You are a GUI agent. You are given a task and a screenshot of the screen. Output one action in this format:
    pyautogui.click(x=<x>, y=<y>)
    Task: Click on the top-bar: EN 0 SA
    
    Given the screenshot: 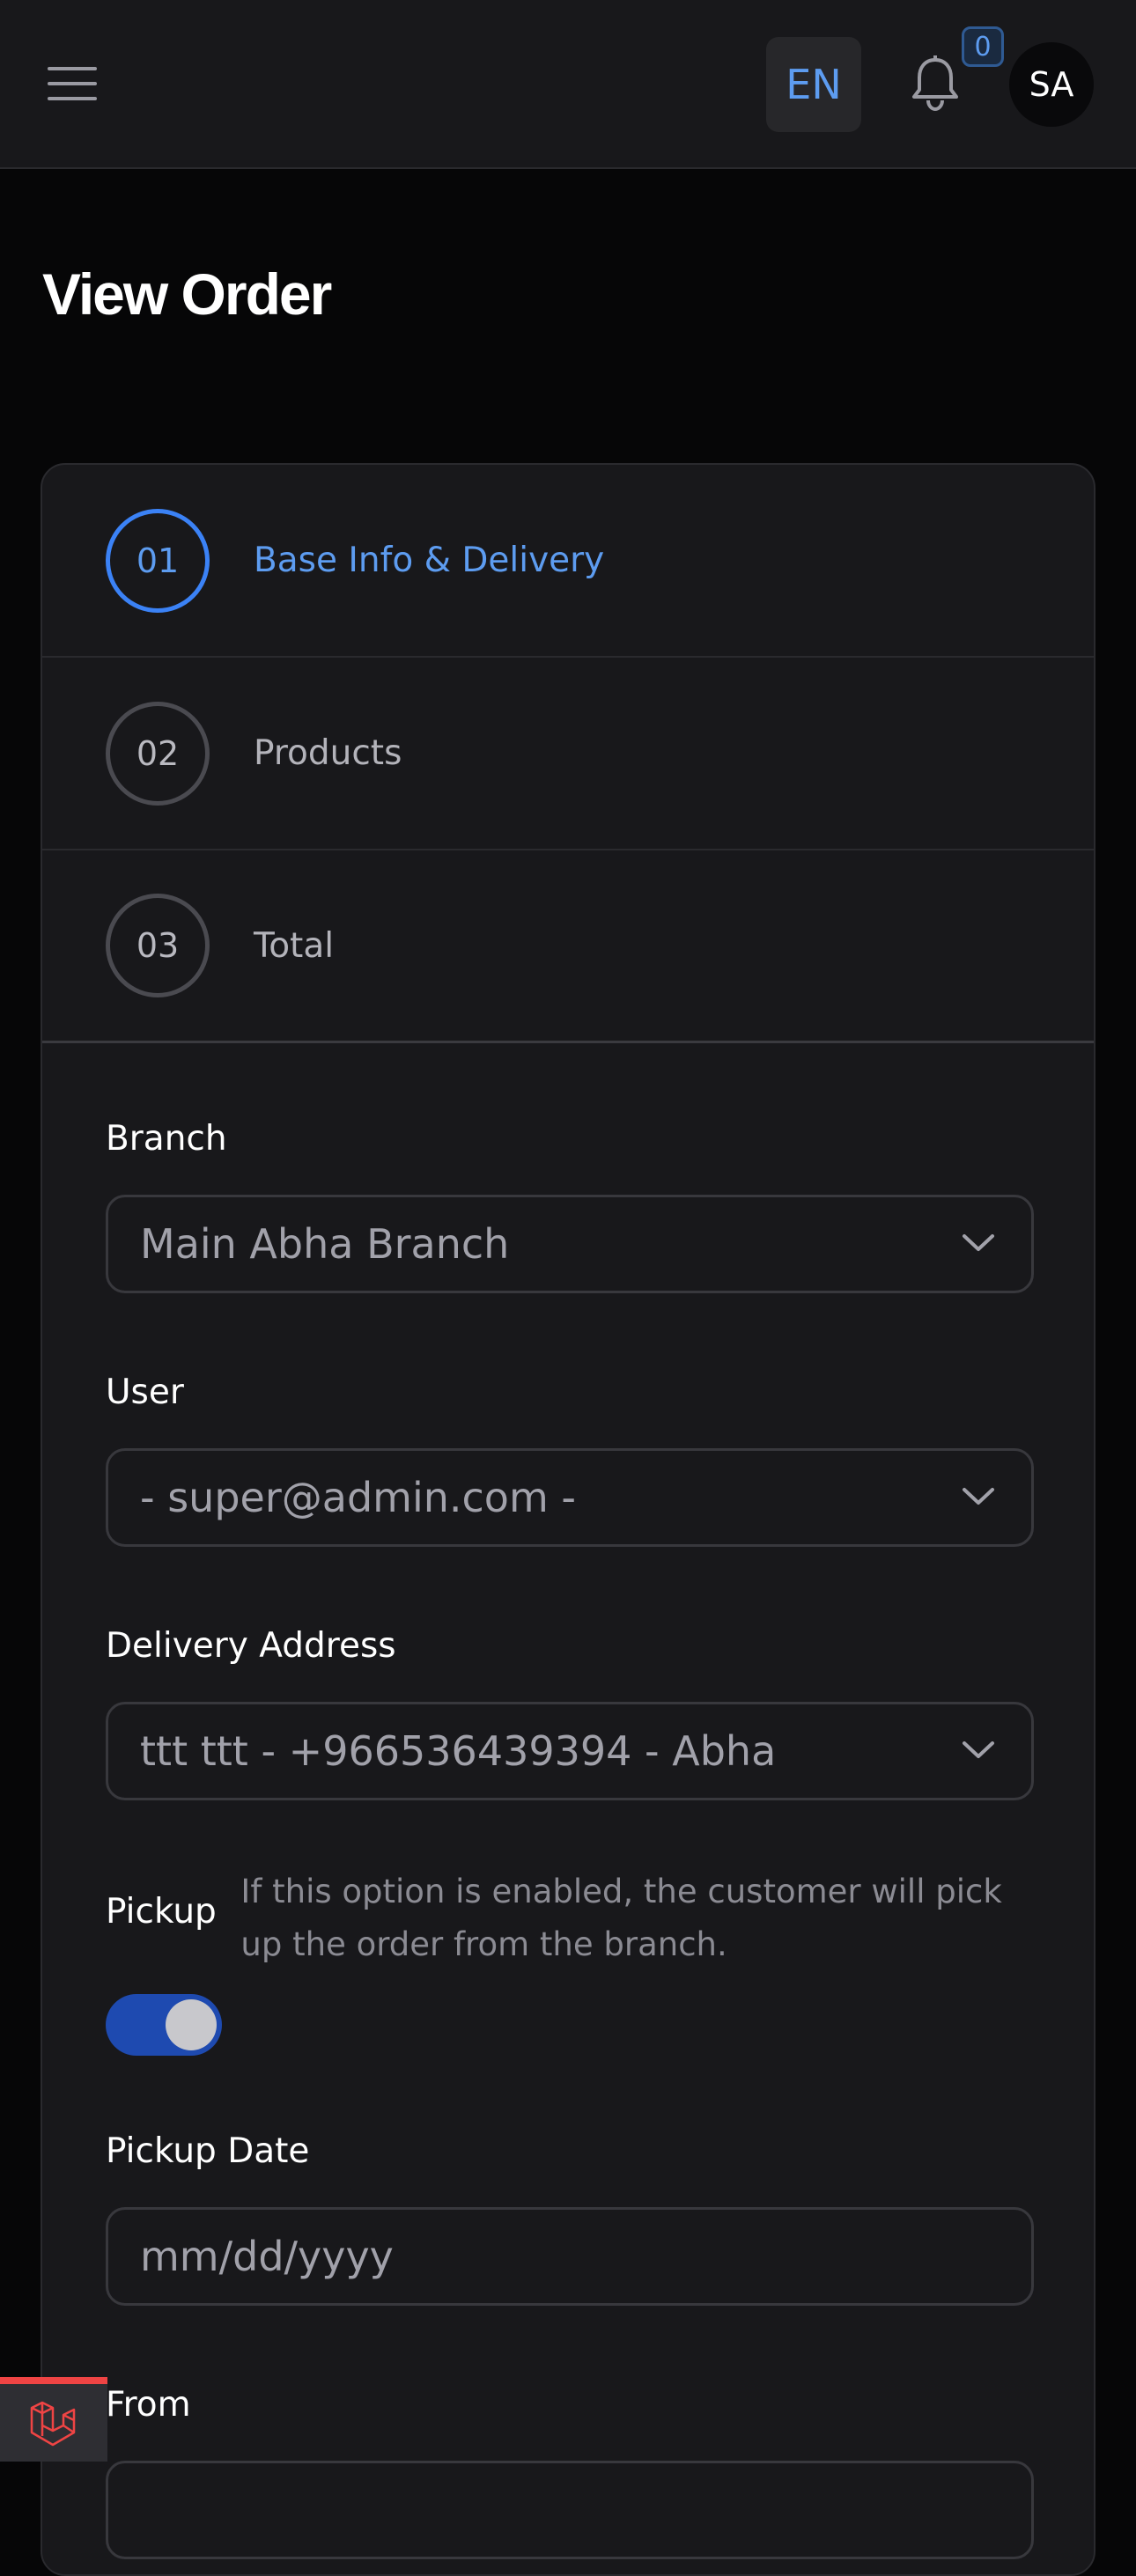 What is the action you would take?
    pyautogui.click(x=568, y=84)
    